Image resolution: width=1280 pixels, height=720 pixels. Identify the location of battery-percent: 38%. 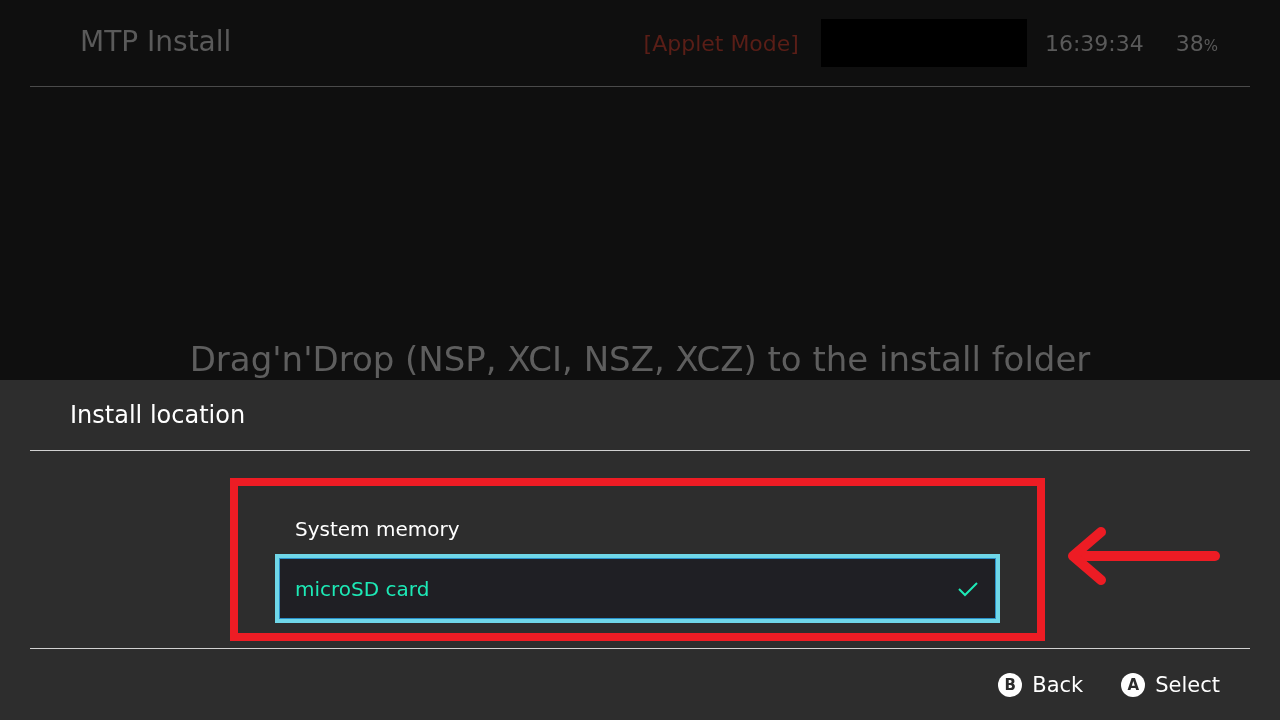
(1196, 43).